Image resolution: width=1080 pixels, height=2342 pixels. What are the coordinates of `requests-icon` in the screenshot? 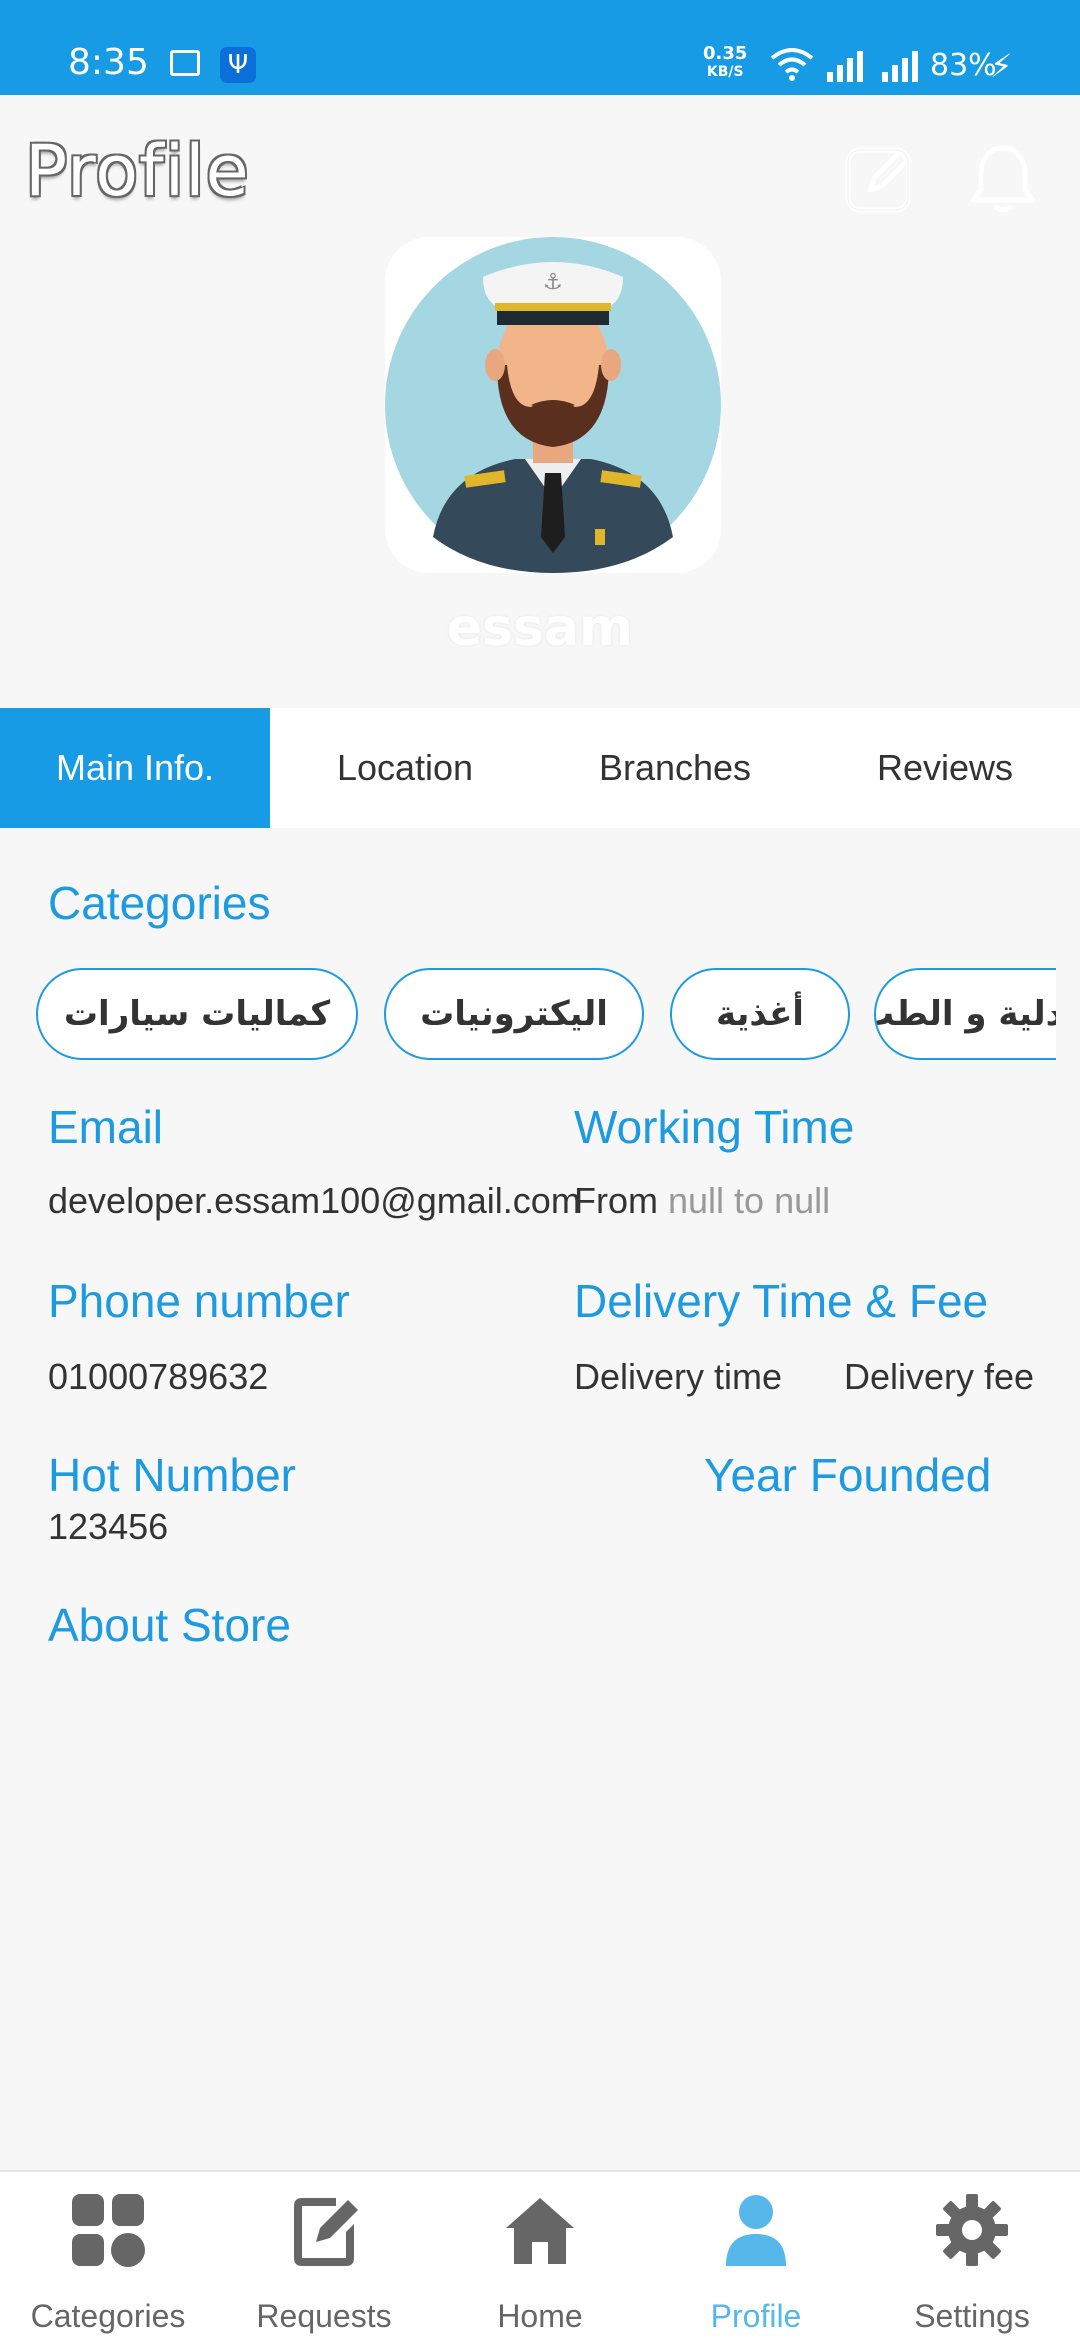 It's located at (326, 2232).